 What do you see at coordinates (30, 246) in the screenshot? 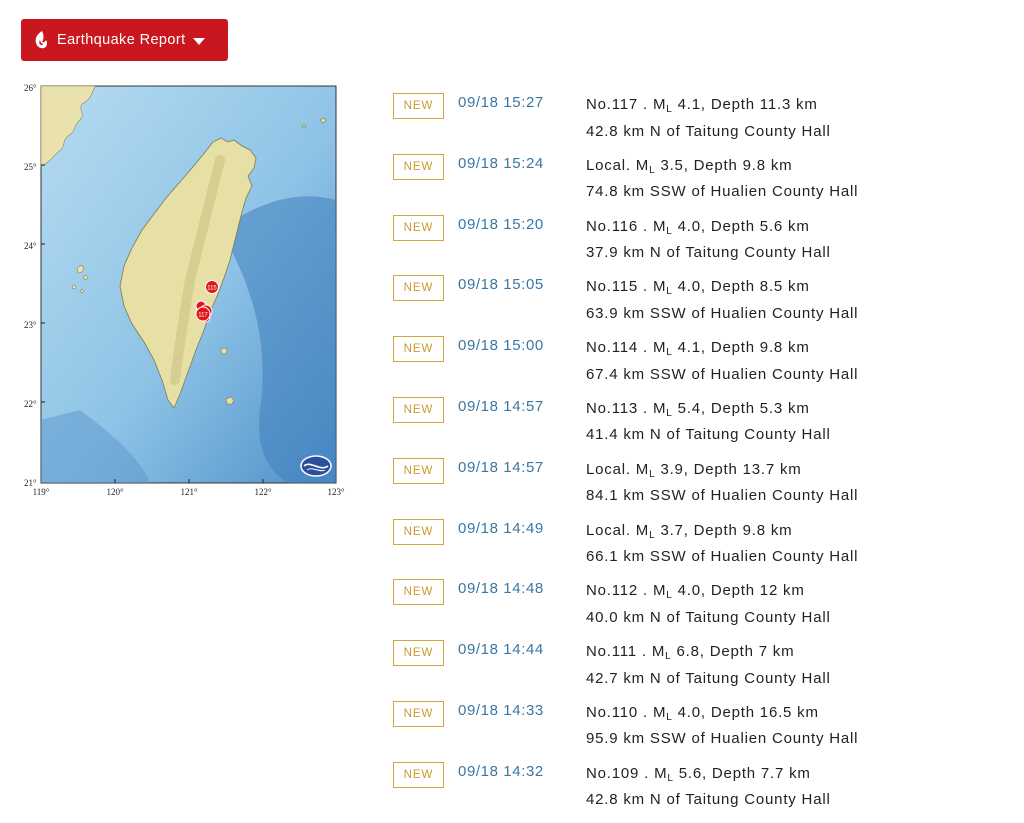
I see `lat-label: 24°` at bounding box center [30, 246].